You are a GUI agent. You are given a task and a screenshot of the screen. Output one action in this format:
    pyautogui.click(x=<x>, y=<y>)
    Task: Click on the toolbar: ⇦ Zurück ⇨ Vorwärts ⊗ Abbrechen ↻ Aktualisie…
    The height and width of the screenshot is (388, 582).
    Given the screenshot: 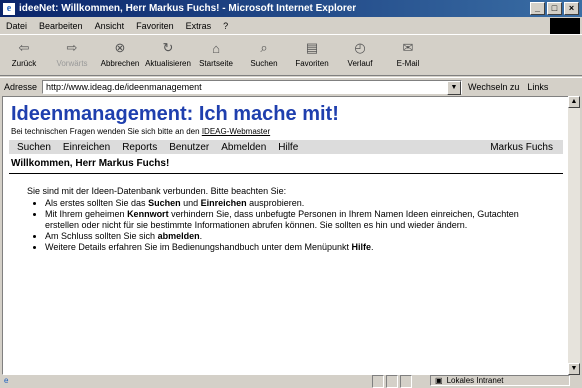 What is the action you would take?
    pyautogui.click(x=291, y=55)
    